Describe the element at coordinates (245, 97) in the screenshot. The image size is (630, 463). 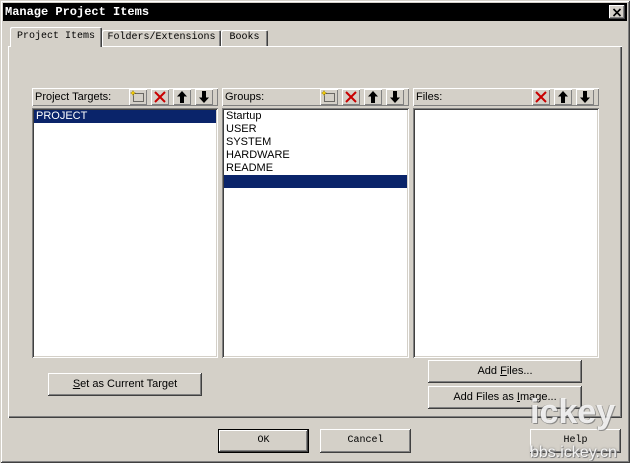
I see `groups-label: Groups:` at that location.